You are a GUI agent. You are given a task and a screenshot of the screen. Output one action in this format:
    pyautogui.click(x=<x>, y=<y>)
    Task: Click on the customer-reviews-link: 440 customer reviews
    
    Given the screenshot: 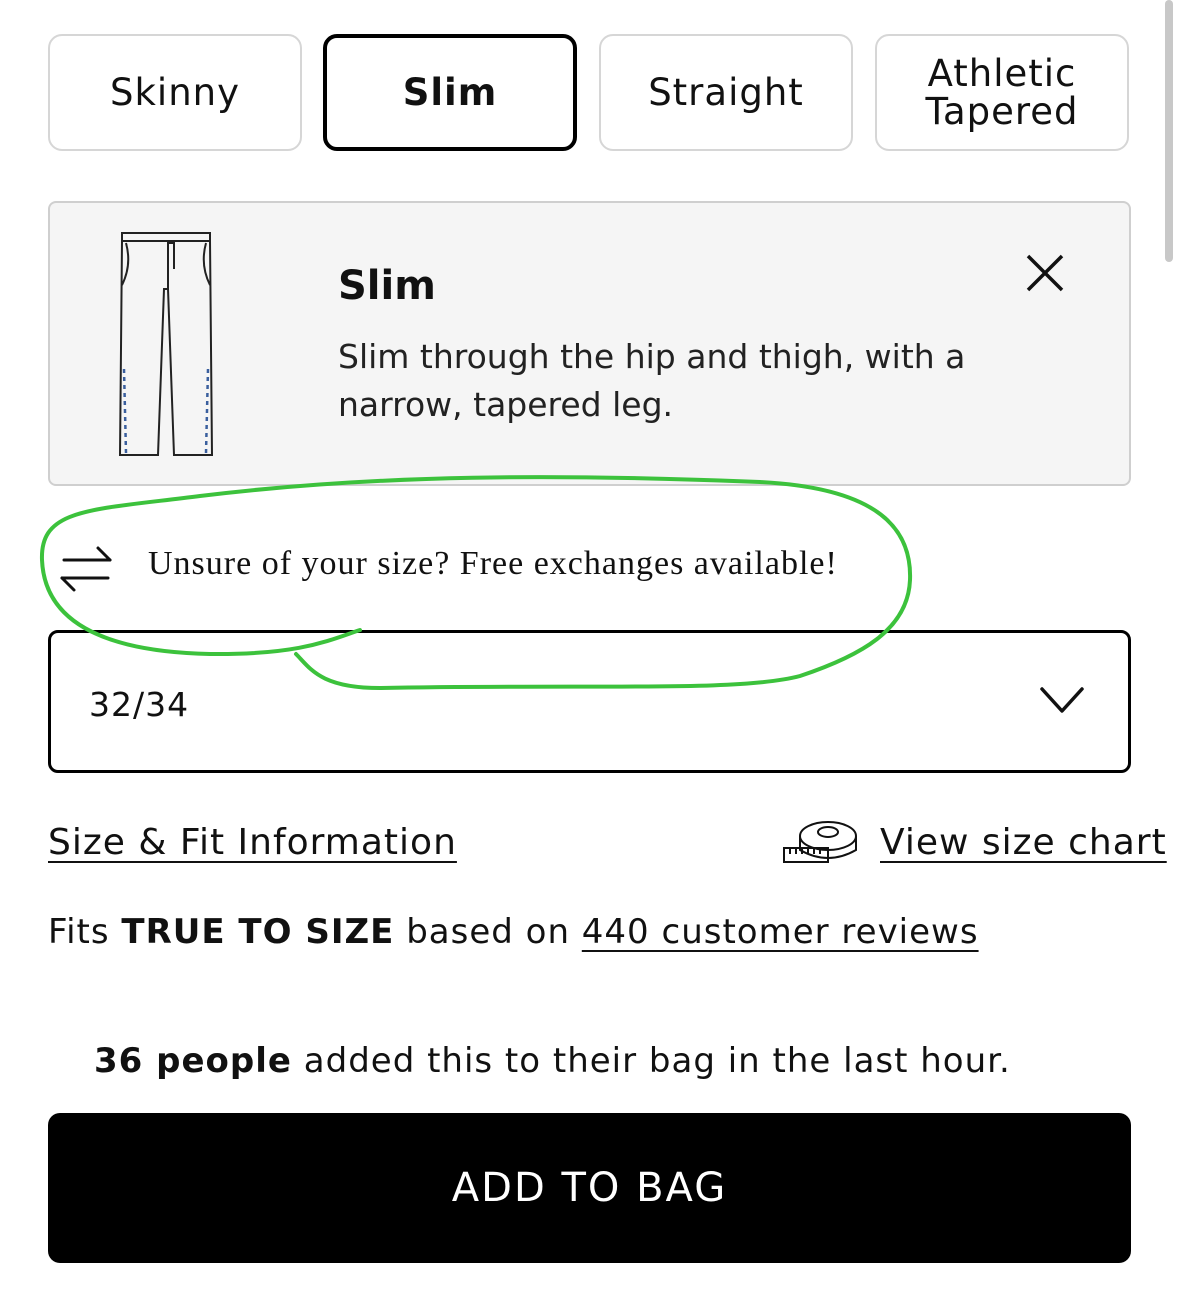 What is the action you would take?
    pyautogui.click(x=780, y=932)
    